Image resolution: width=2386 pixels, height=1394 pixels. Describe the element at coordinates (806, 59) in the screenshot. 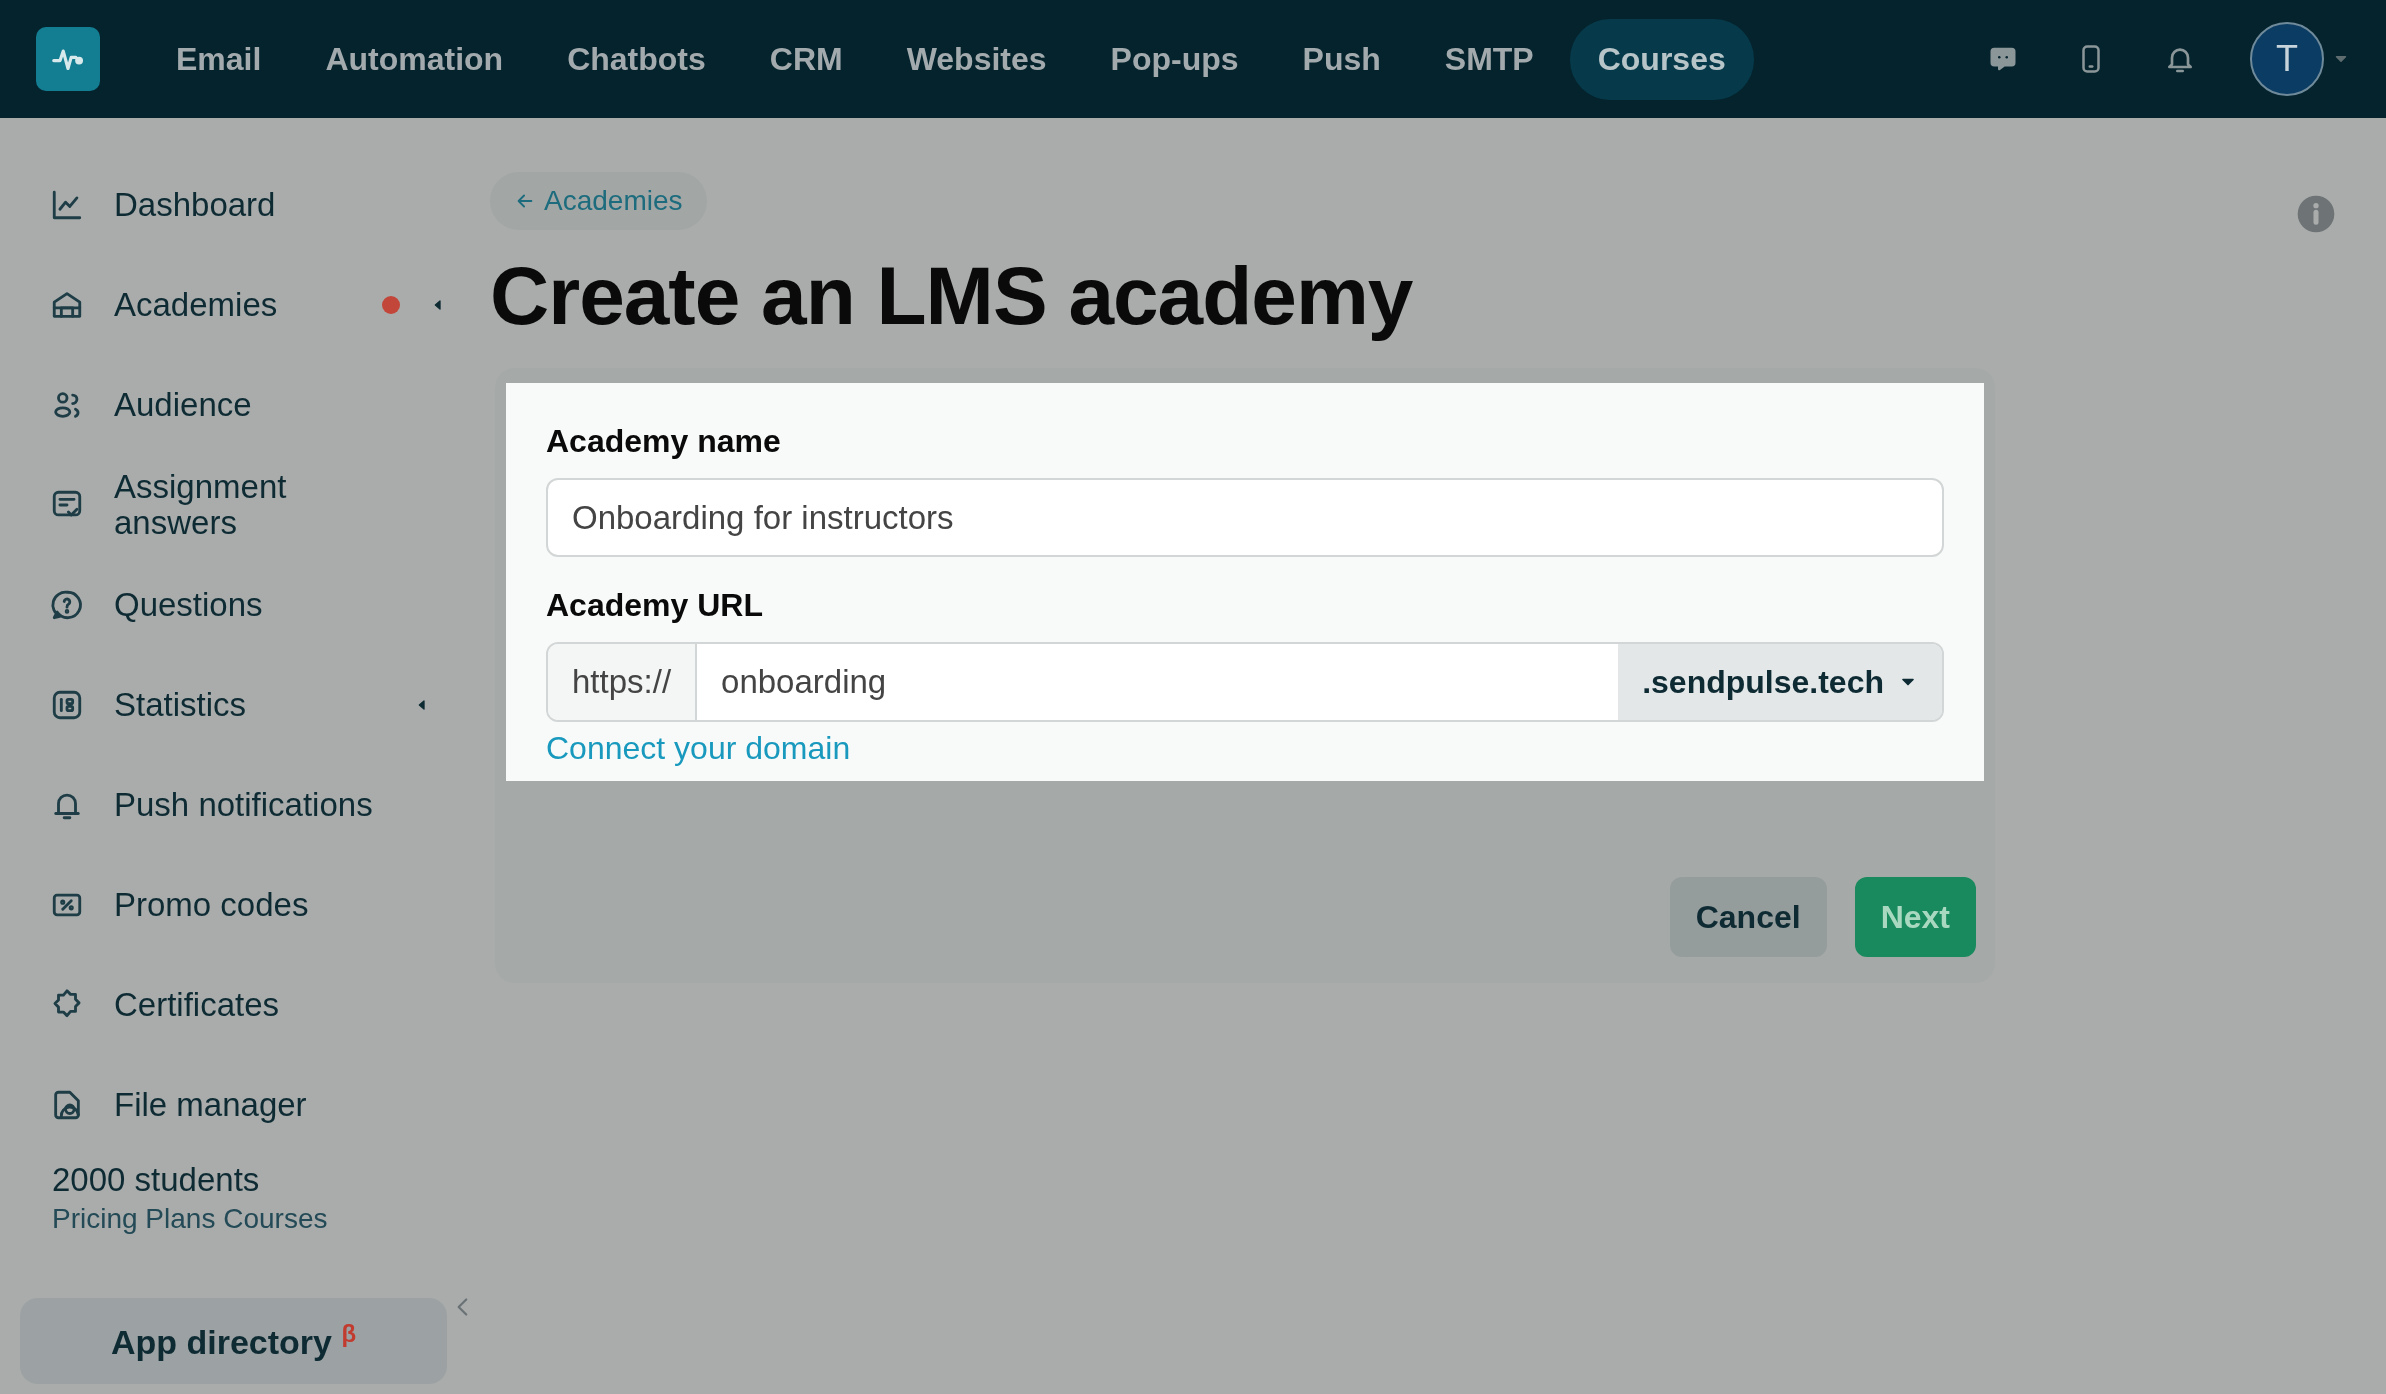

I see `nav-tab: CRM` at that location.